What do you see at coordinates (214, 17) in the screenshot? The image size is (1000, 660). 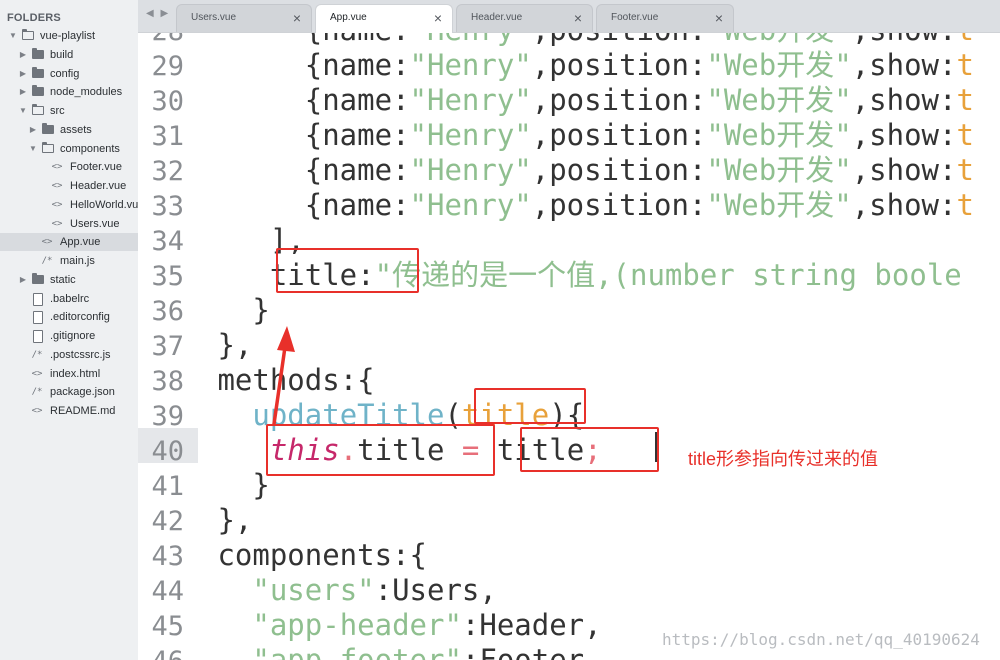 I see `tab-label: Users.vue` at bounding box center [214, 17].